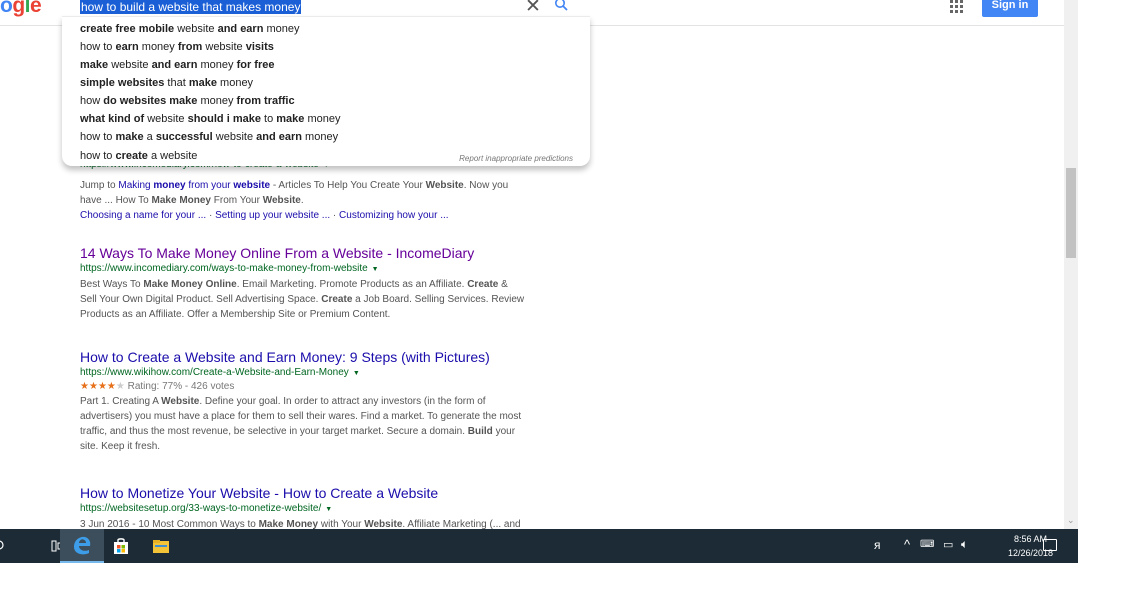  I want to click on show-hidden-icons-chevron-icon: ^, so click(907, 544).